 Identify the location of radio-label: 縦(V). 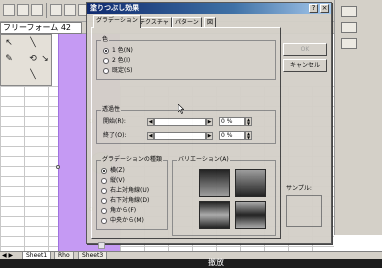
(117, 180).